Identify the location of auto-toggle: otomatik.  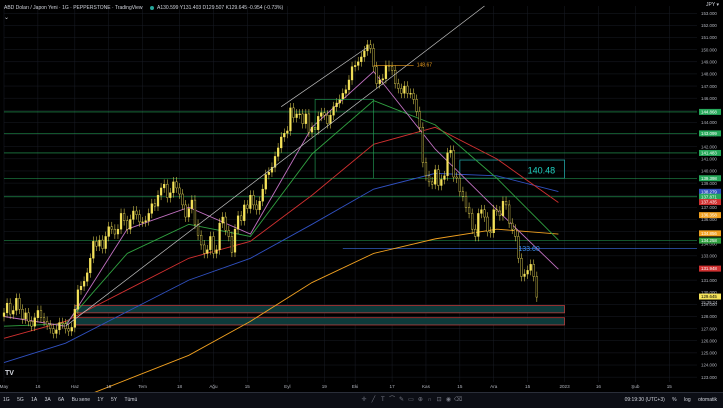
(707, 400).